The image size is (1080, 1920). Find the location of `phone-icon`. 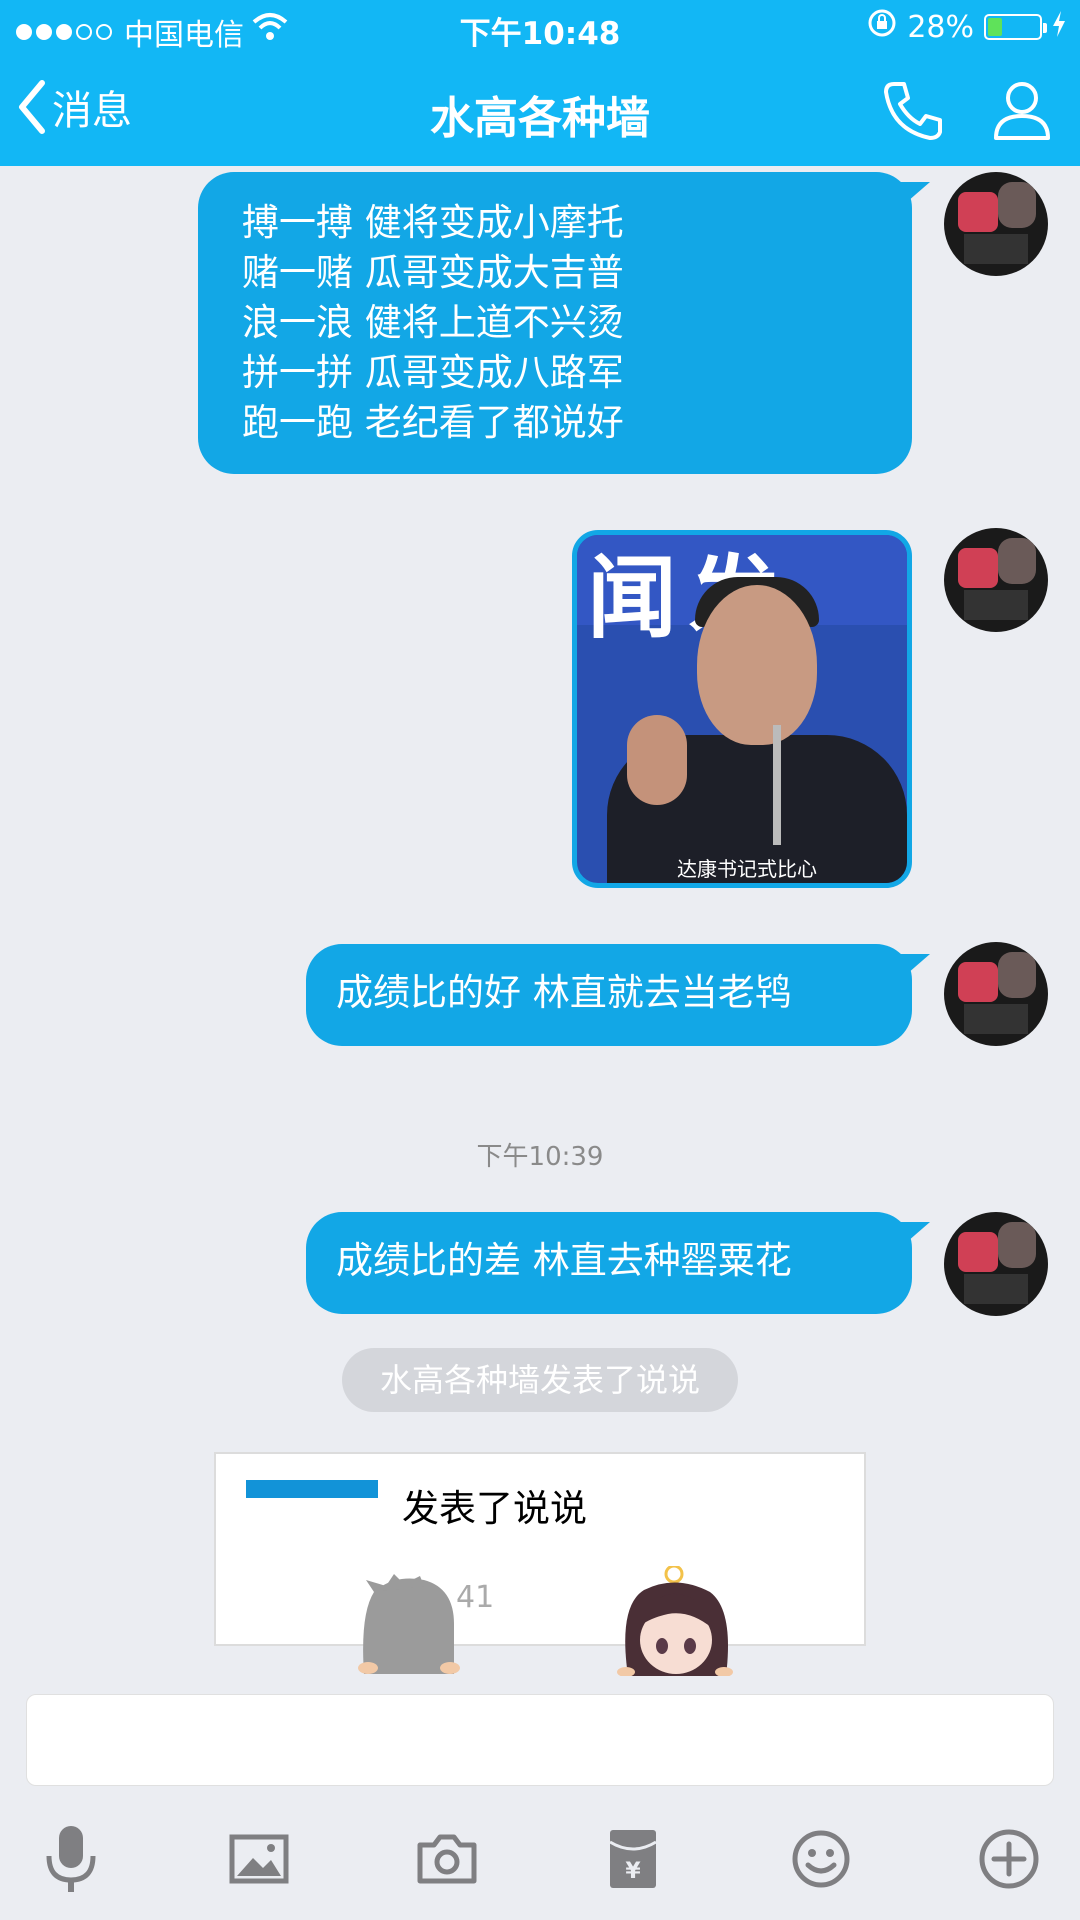

phone-icon is located at coordinates (913, 111).